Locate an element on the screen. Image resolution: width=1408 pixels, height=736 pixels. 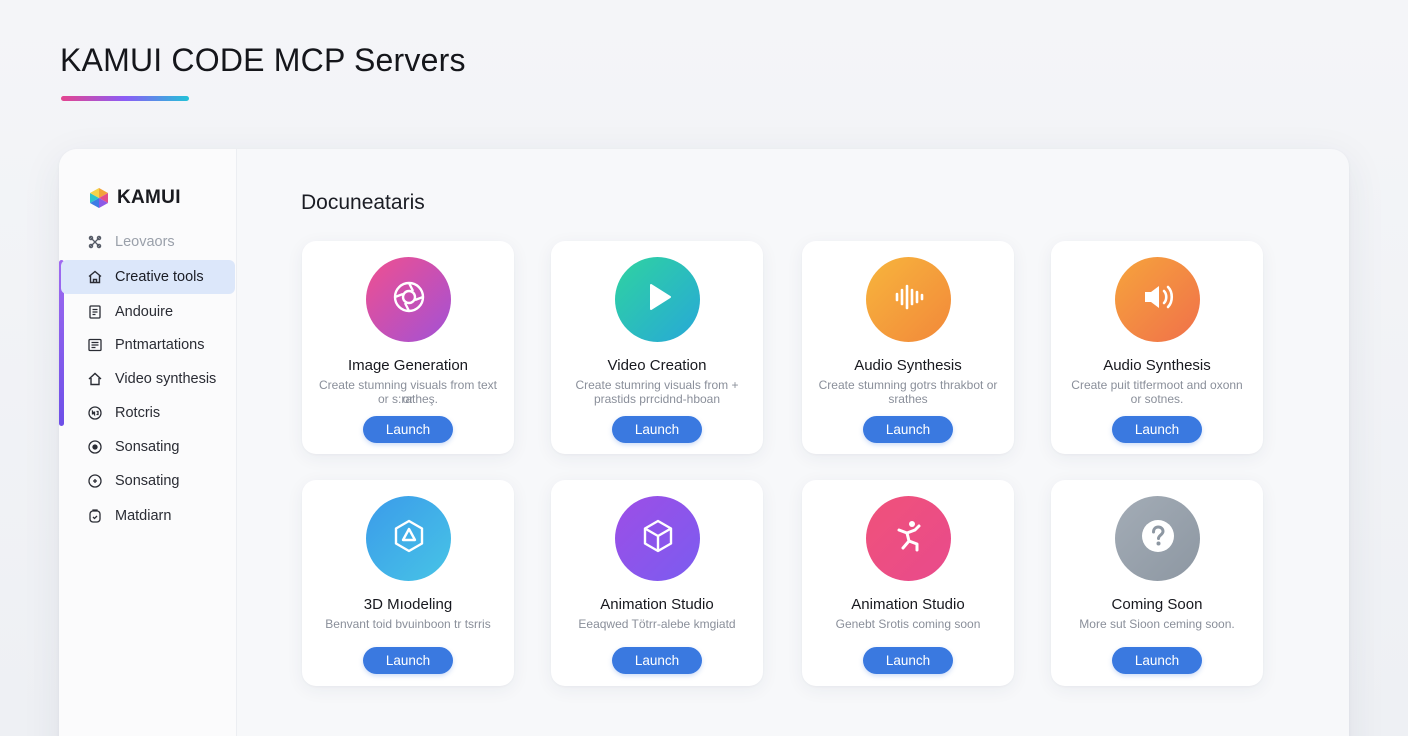
tools-icon is located at coordinates (95, 242).